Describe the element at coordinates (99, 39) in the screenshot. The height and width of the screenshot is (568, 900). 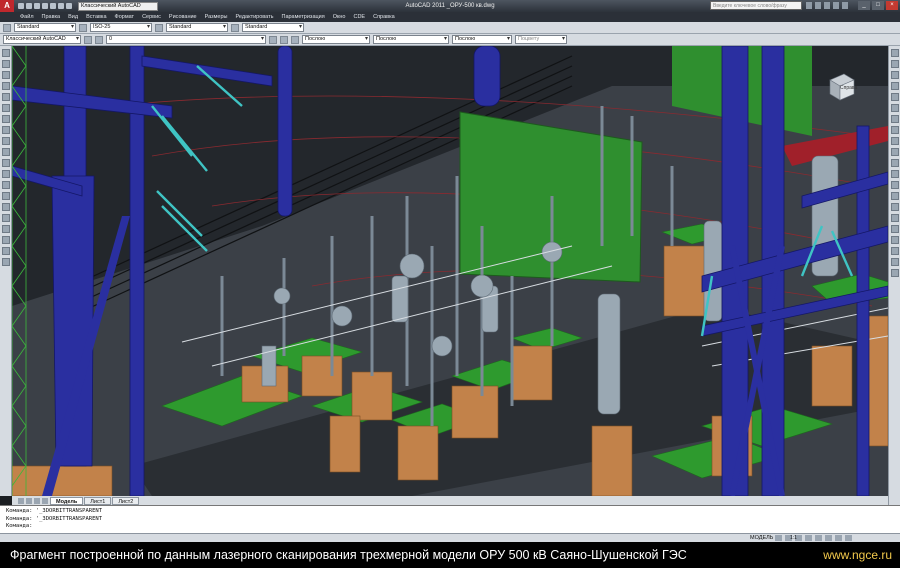
I see `layer-manager-icon` at that location.